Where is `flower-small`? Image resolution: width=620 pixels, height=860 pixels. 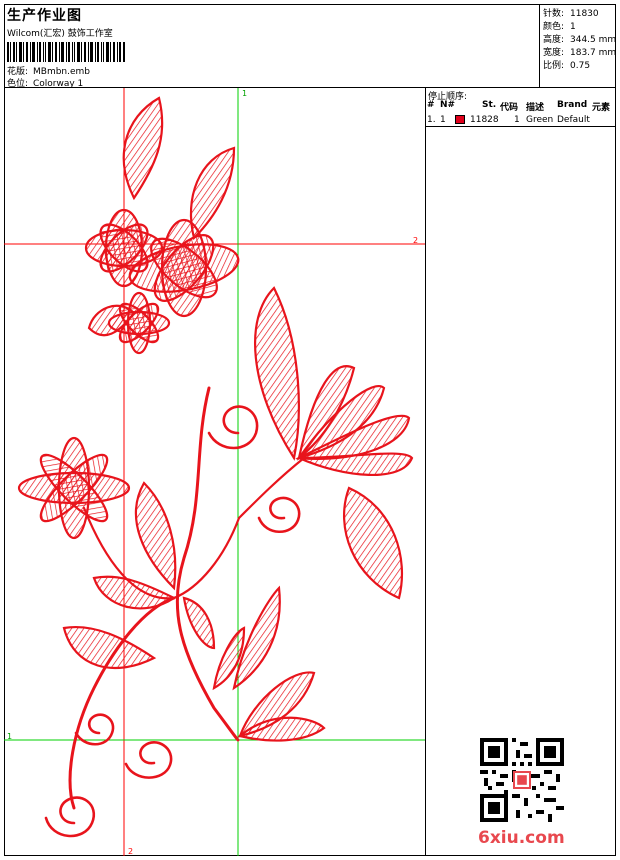 flower-small is located at coordinates (139, 323).